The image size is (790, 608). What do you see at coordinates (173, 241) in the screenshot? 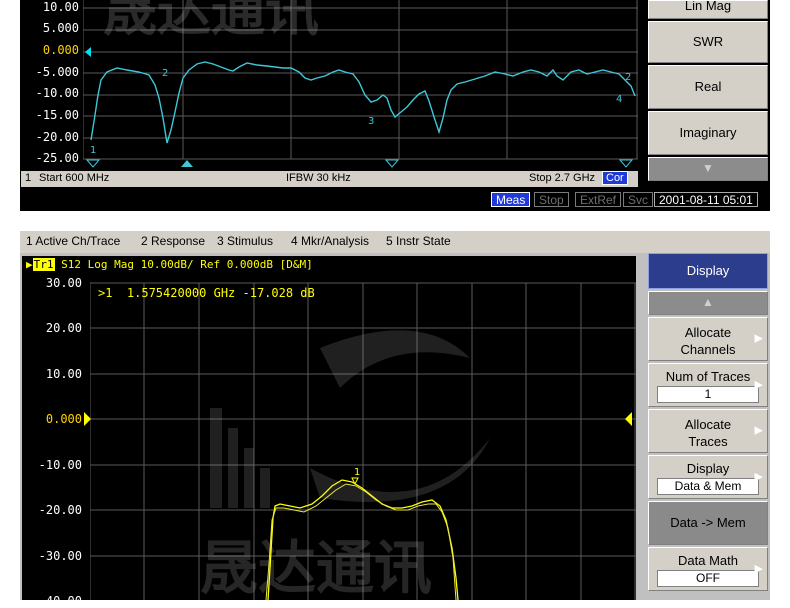
I see `menu-response: 2 Response` at bounding box center [173, 241].